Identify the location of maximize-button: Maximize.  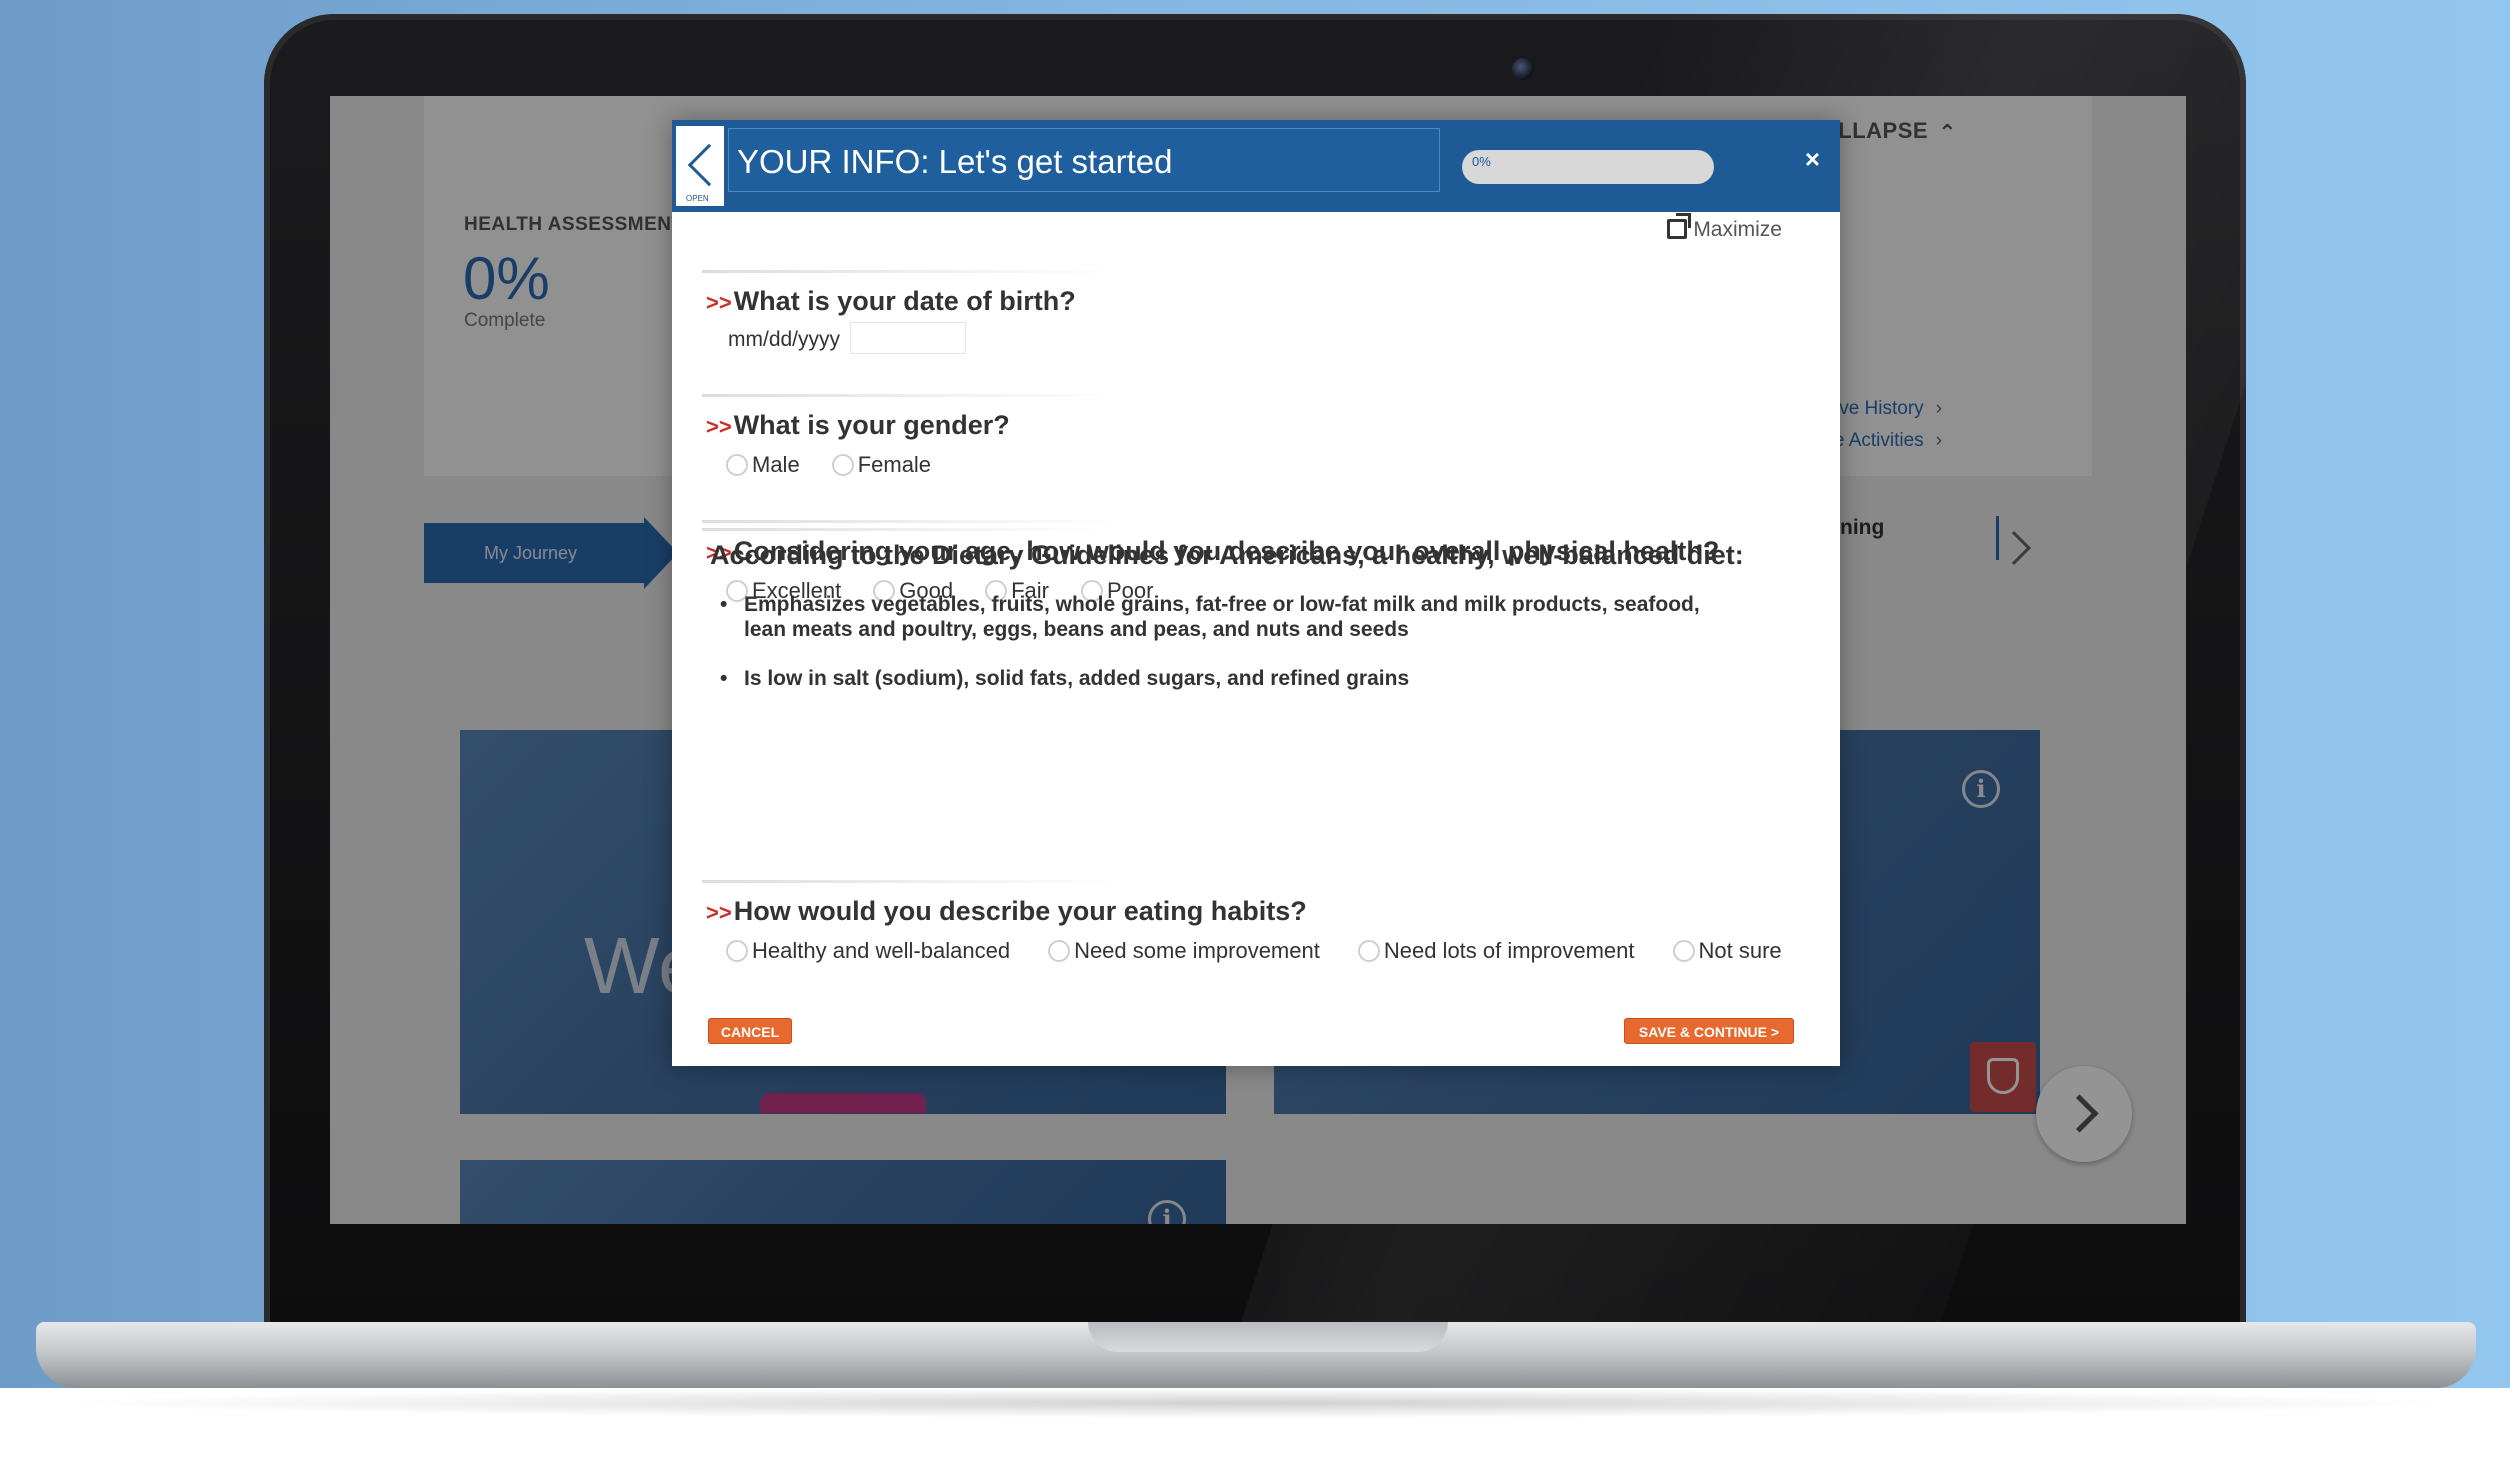
(1724, 227).